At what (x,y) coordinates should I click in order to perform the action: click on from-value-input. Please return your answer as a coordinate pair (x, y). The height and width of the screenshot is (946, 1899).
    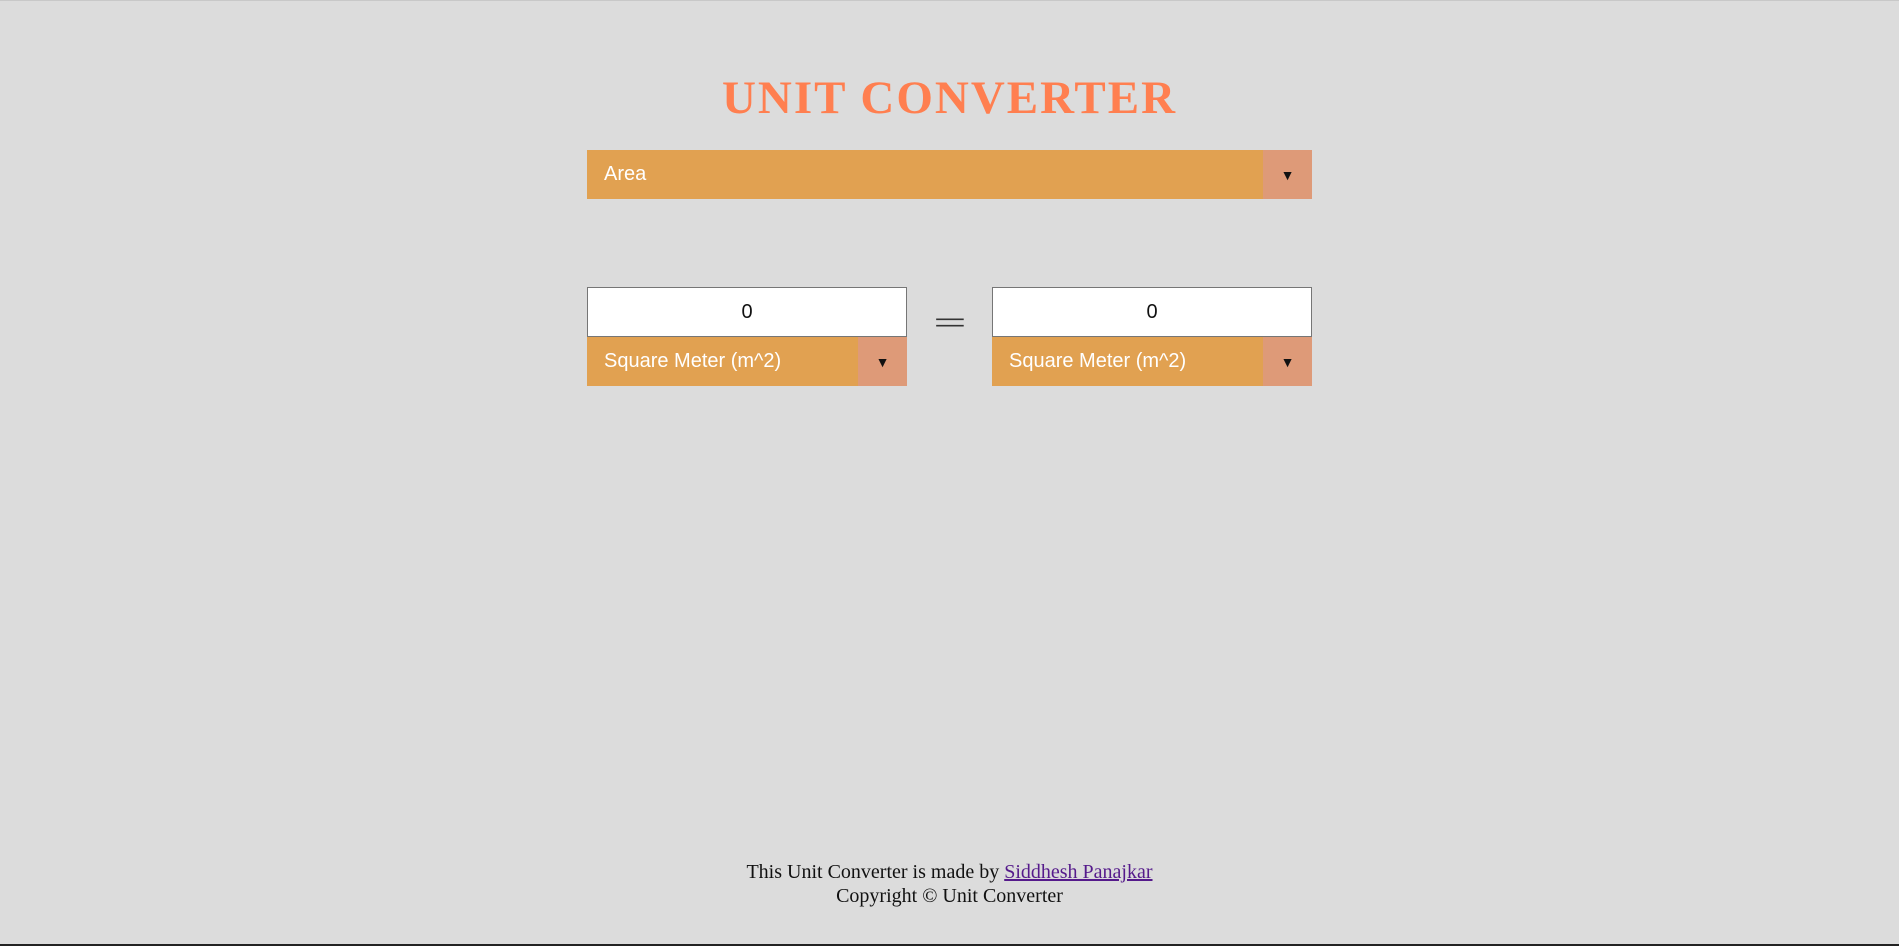
    Looking at the image, I should click on (747, 312).